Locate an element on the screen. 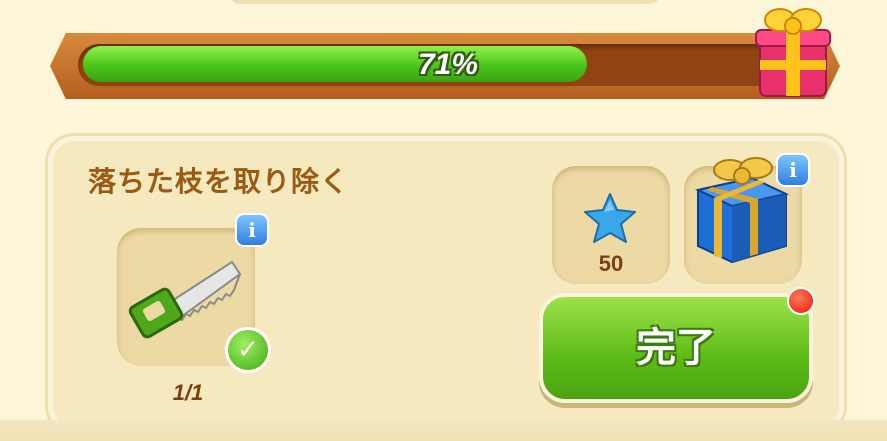  top-divider is located at coordinates (445, 2).